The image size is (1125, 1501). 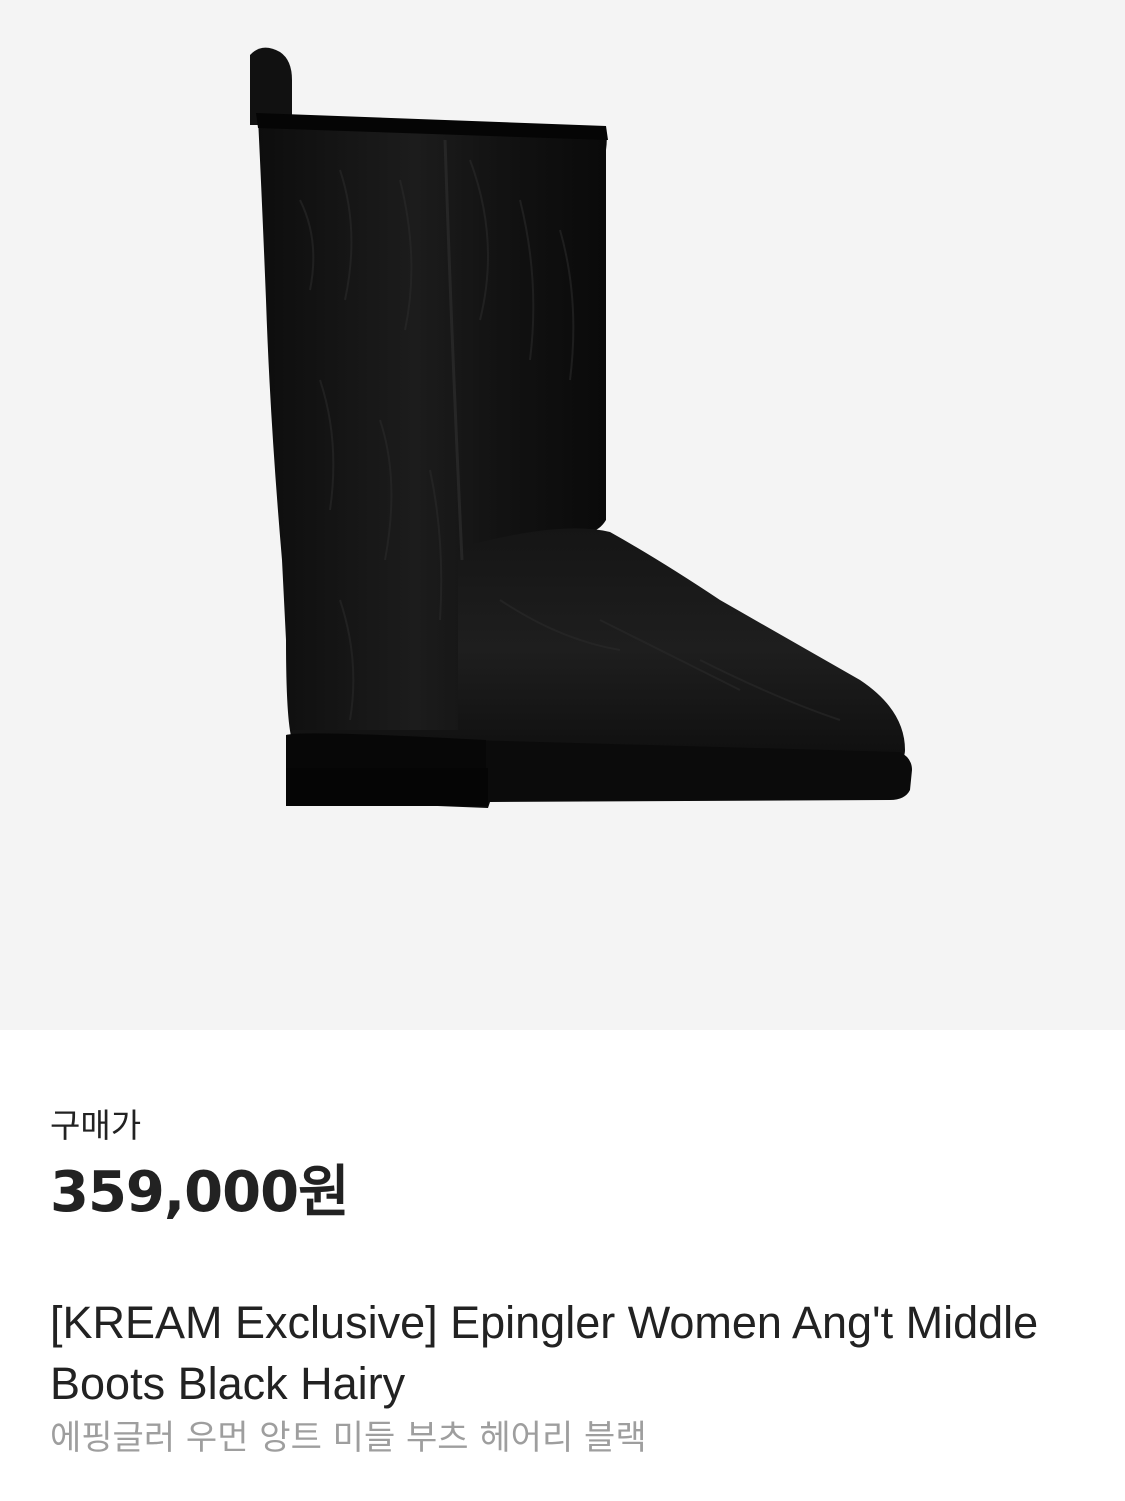 I want to click on price-label: 구매가, so click(x=96, y=1125).